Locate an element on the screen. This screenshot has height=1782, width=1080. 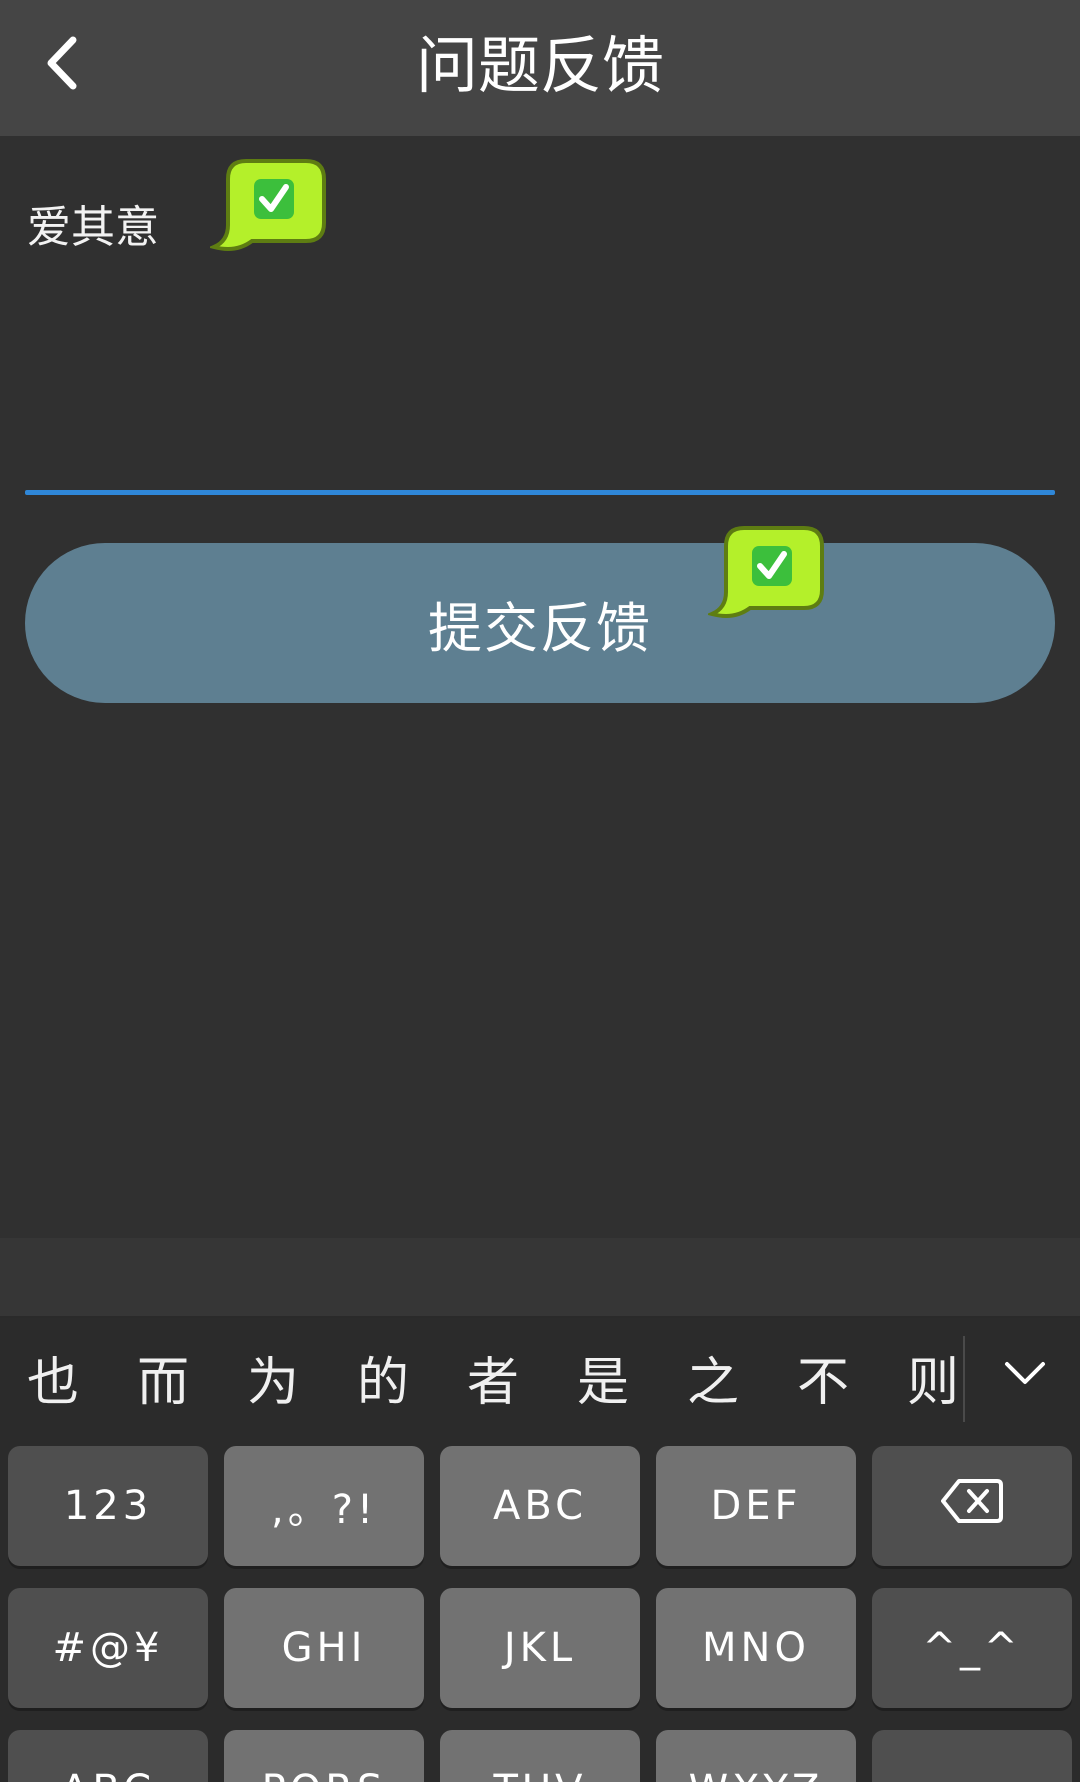
key-wxyz: WXYZ is located at coordinates (756, 1756).